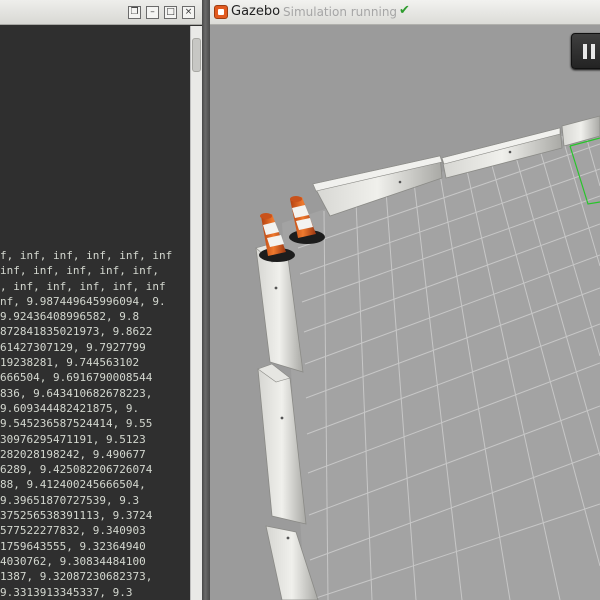 The width and height of the screenshot is (600, 600). Describe the element at coordinates (585, 51) in the screenshot. I see `pause-button` at that location.